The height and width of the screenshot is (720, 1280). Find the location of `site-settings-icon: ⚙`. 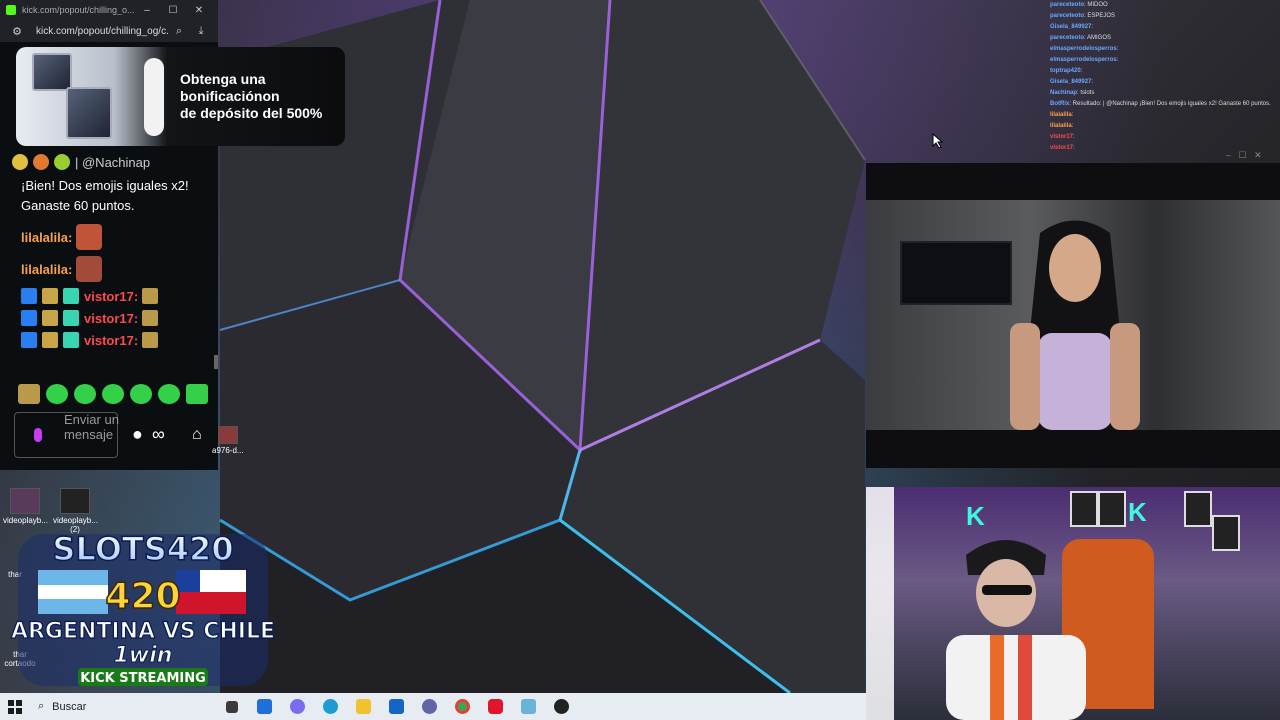

site-settings-icon: ⚙ is located at coordinates (17, 31).